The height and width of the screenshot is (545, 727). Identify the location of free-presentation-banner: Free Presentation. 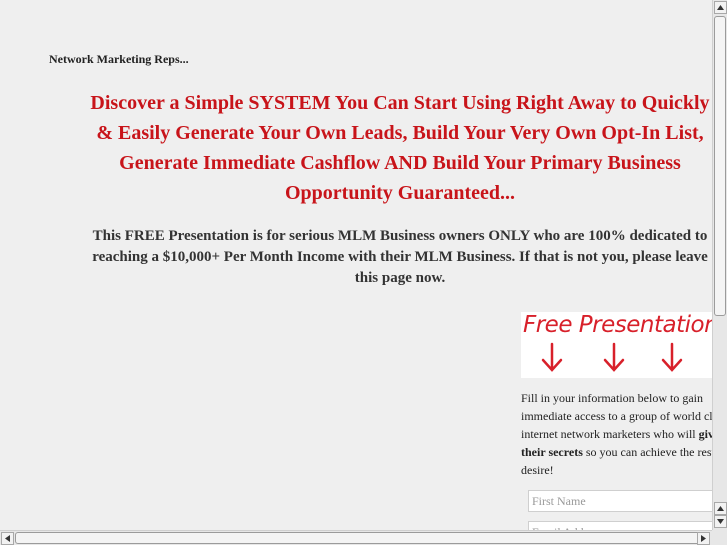
(616, 345).